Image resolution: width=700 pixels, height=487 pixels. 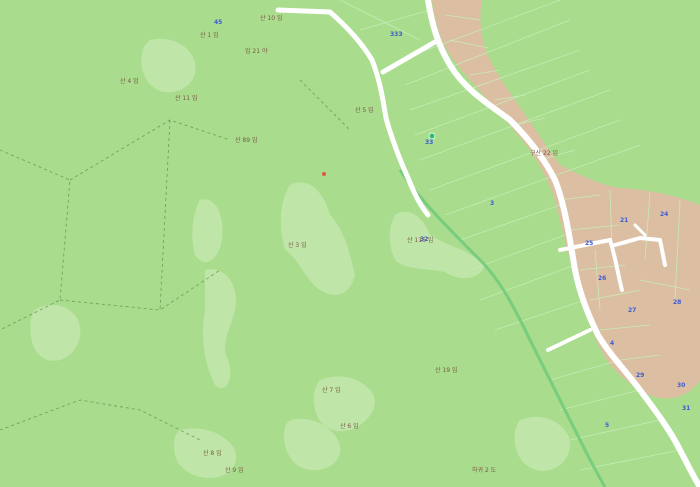 What do you see at coordinates (186, 98) in the screenshot?
I see `lot-label: 산 11 임` at bounding box center [186, 98].